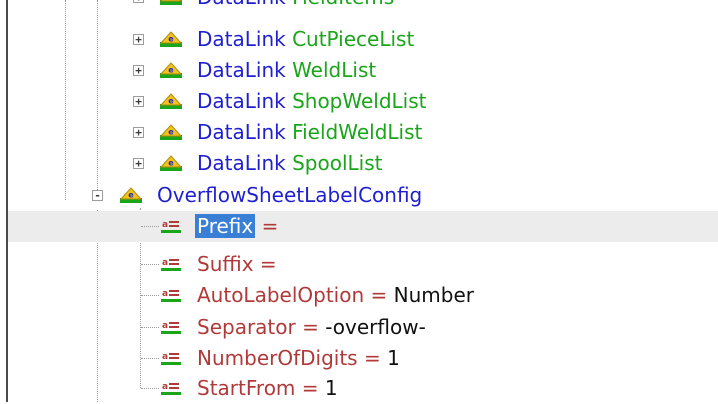 This screenshot has width=718, height=404. Describe the element at coordinates (363, 264) in the screenshot. I see `tree-row-attribute: a Suffix =` at that location.